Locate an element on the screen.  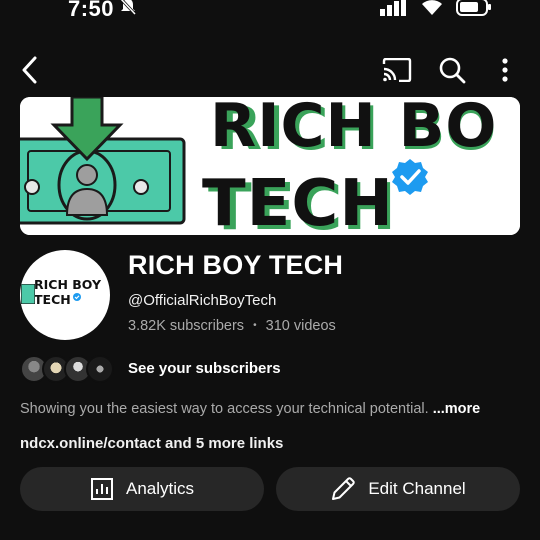
see-subscribers-label: See your subscribers is located at coordinates (204, 368).